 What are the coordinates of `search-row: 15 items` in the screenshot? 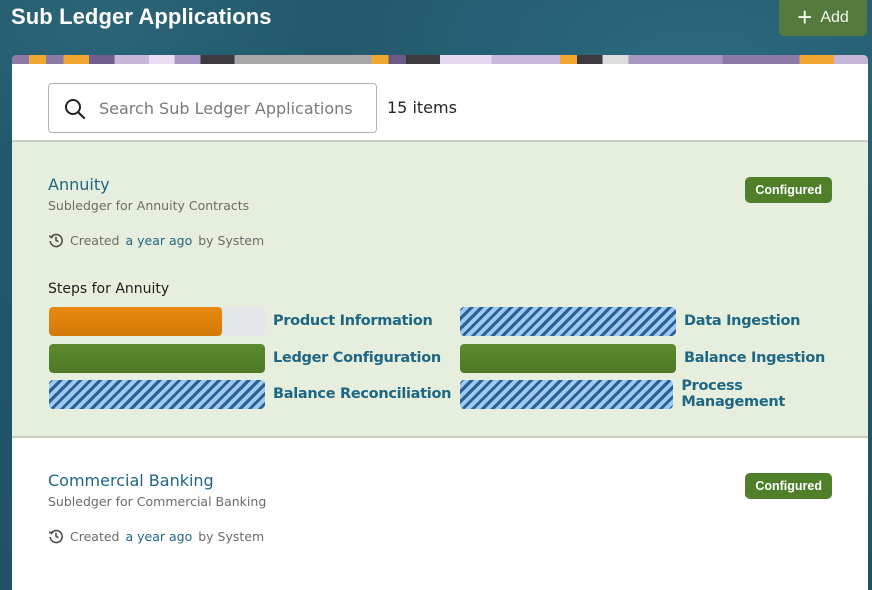 It's located at (440, 103).